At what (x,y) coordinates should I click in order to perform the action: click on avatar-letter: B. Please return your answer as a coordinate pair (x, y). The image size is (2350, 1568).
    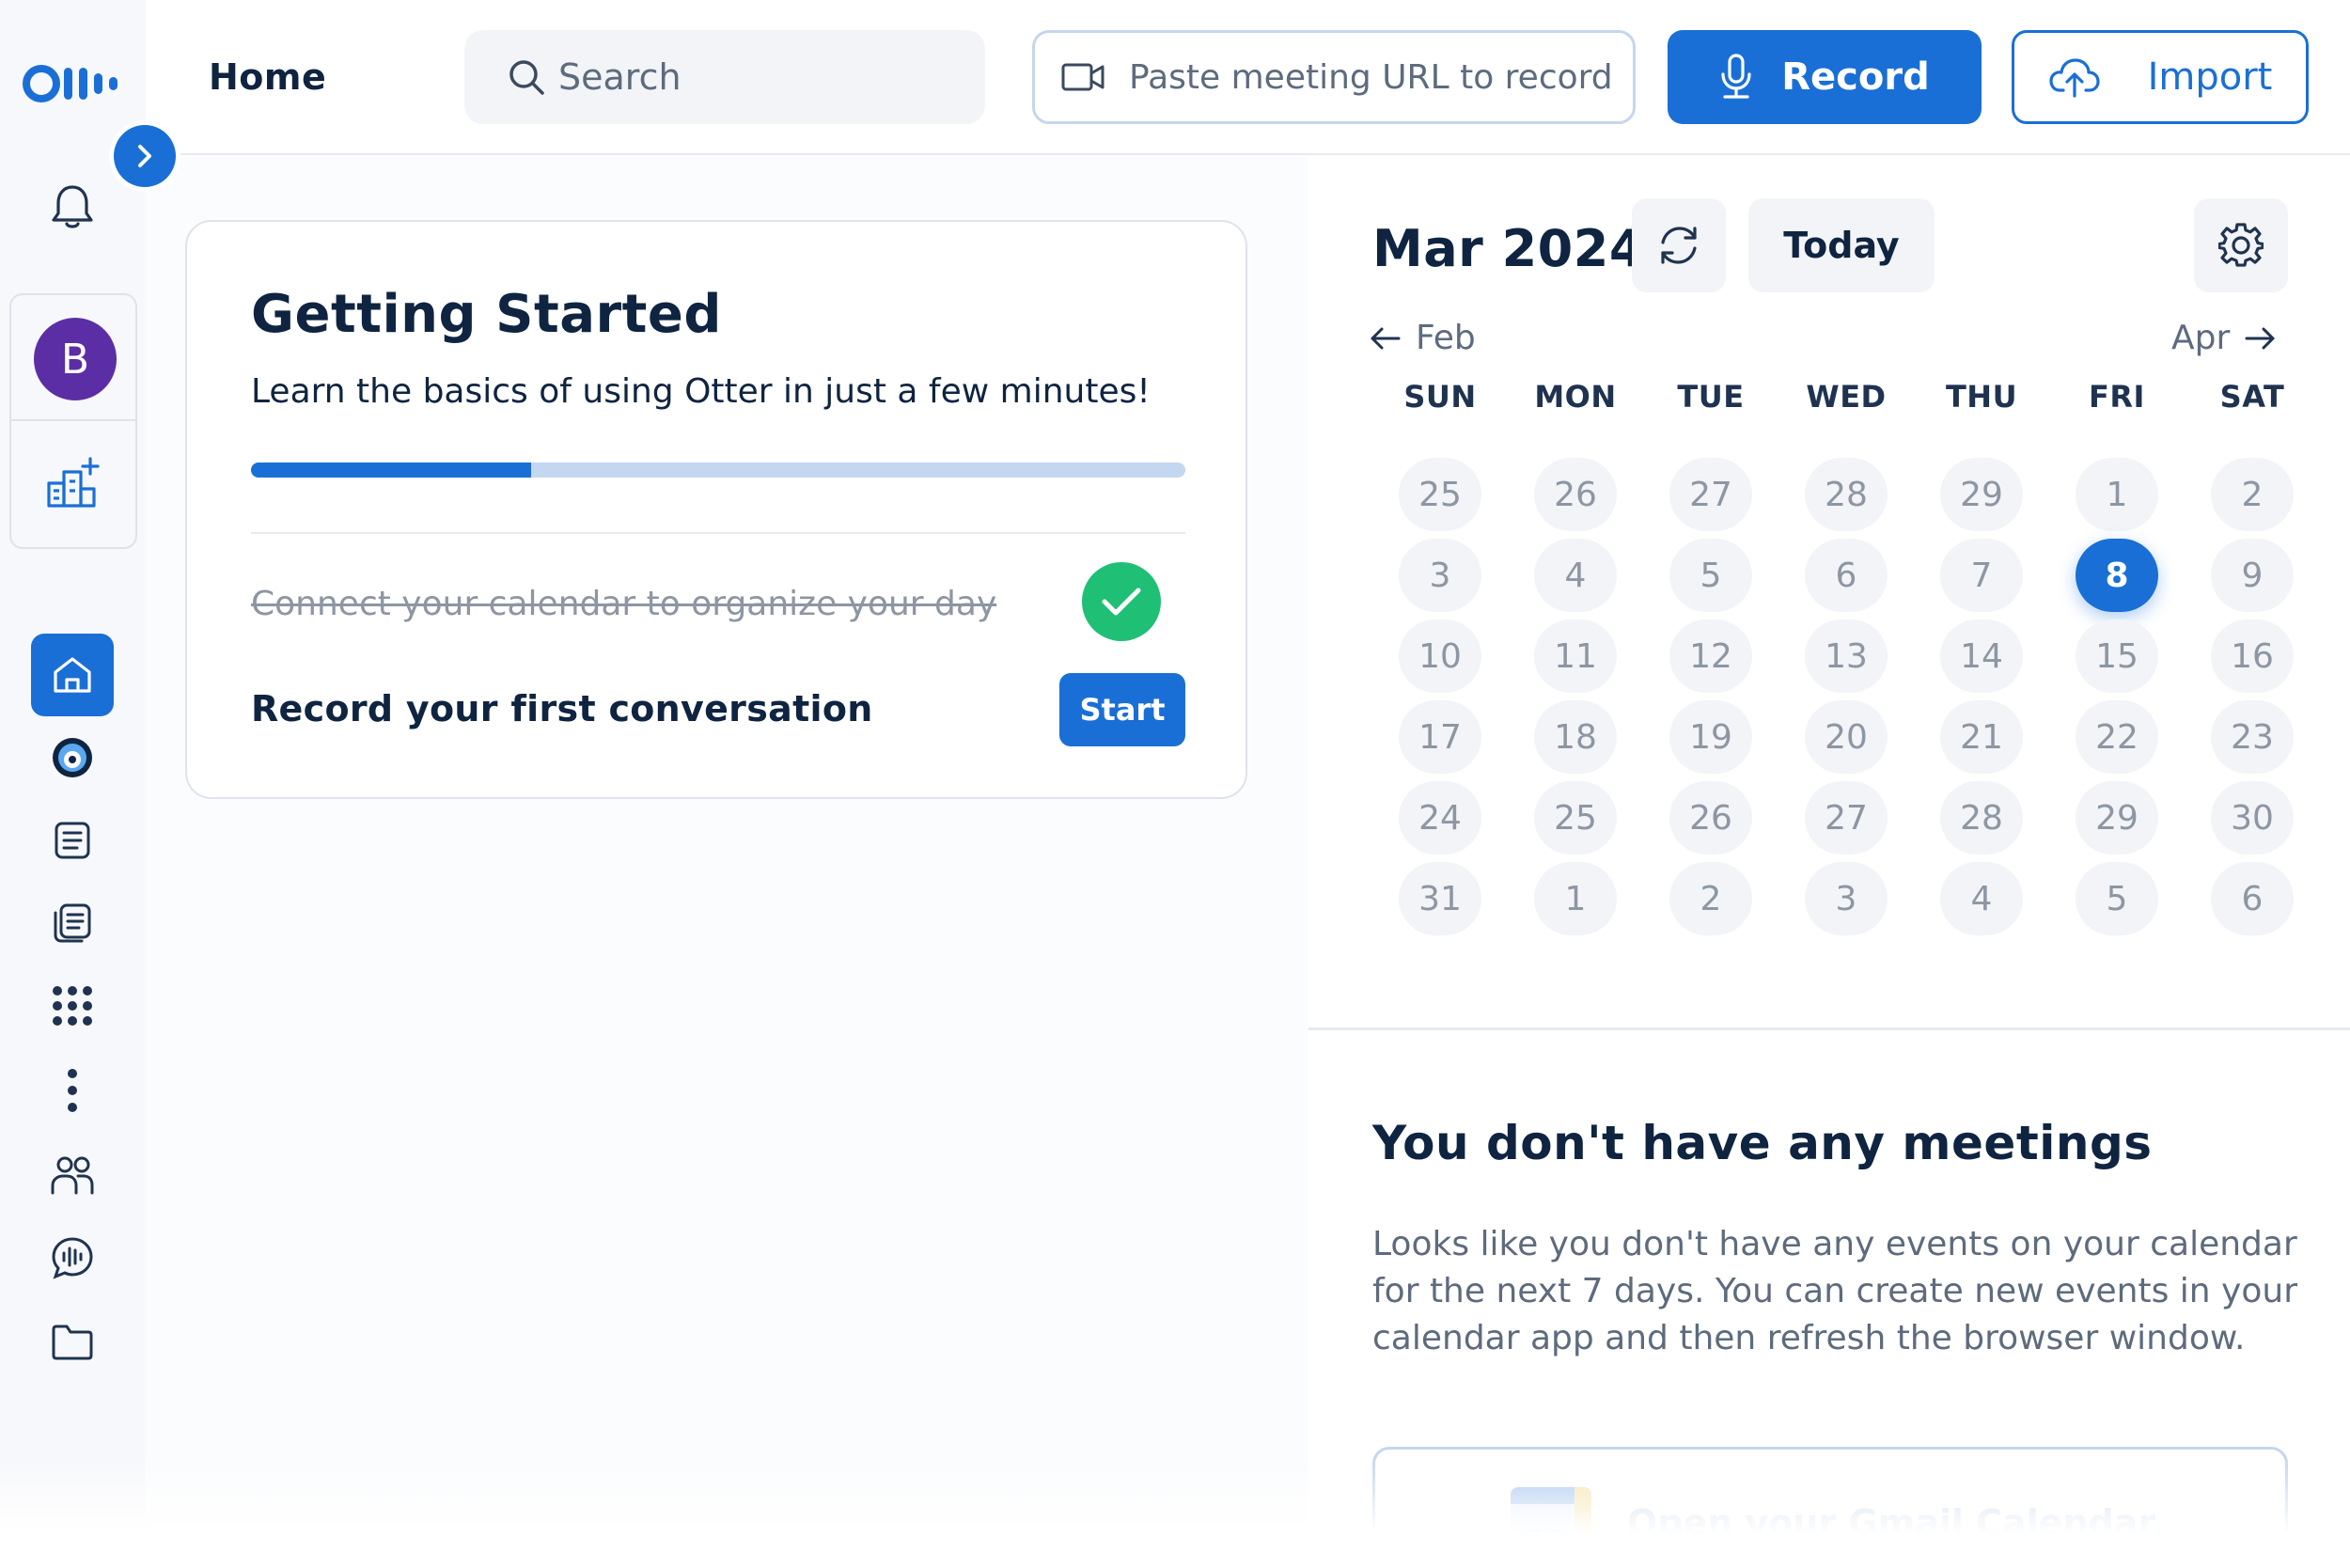
    Looking at the image, I should click on (75, 359).